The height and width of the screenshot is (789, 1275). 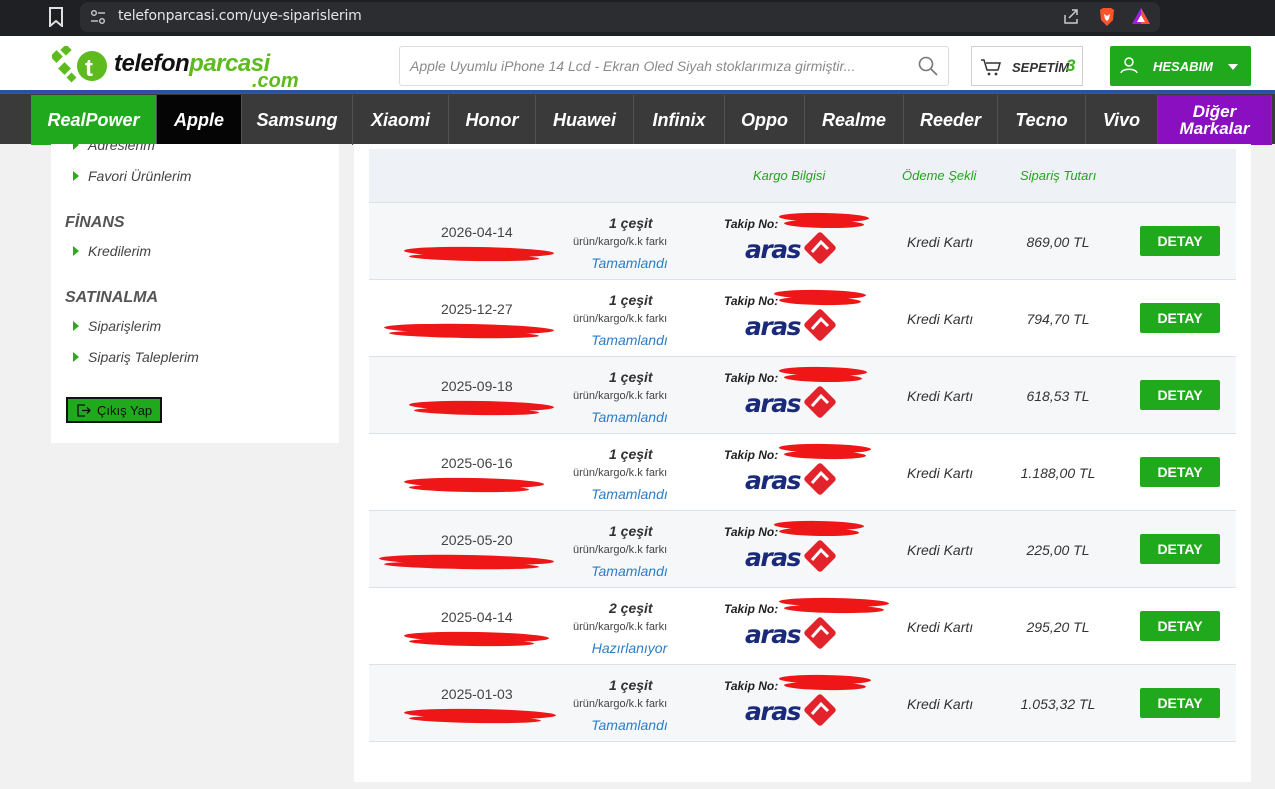 I want to click on order-amount: 869,00 TL, so click(x=1058, y=242).